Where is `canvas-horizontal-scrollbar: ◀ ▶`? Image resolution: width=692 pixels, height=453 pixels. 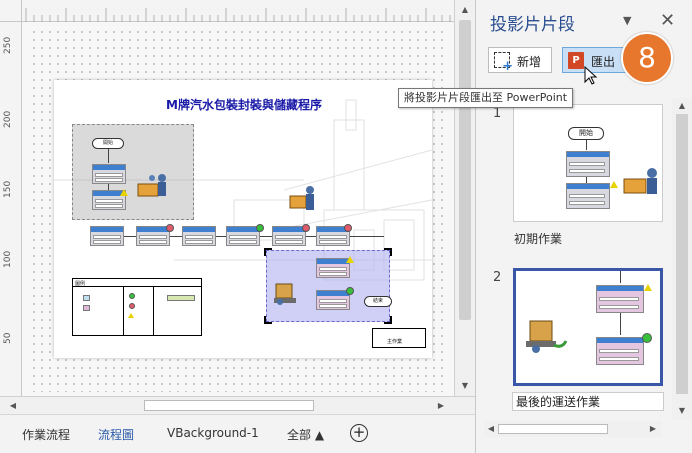
canvas-horizontal-scrollbar: ◀ ▶ is located at coordinates (237, 405).